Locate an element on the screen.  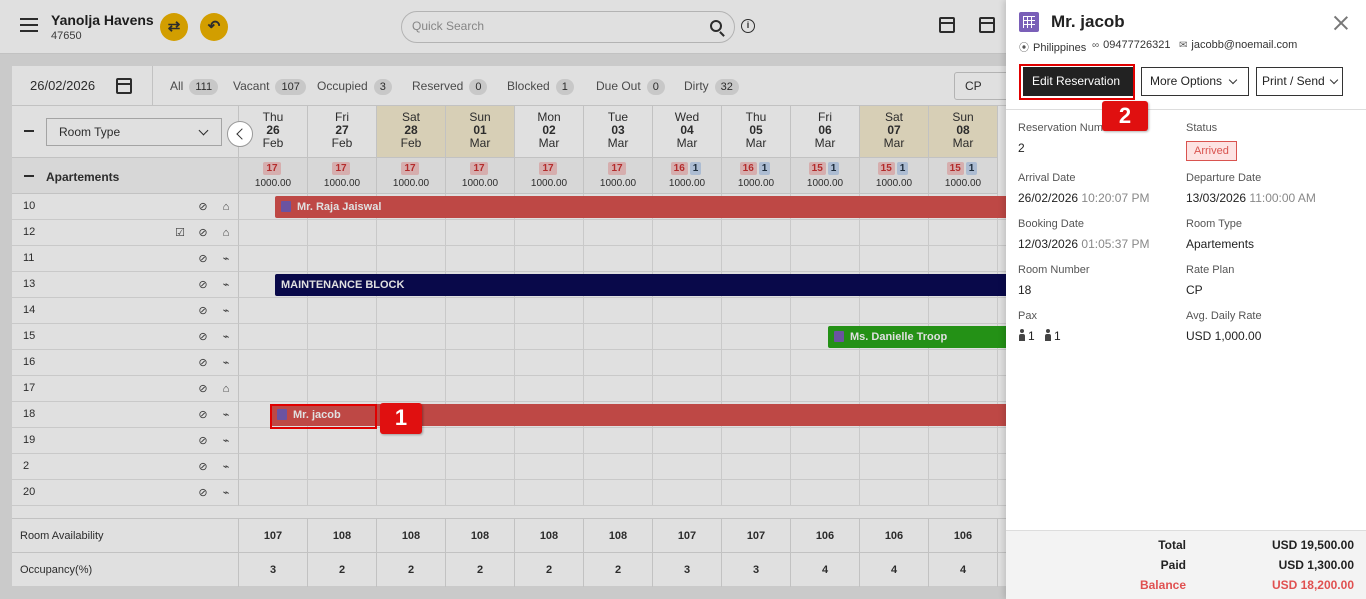
grid-header-left: Room Type is located at coordinates (125, 132).